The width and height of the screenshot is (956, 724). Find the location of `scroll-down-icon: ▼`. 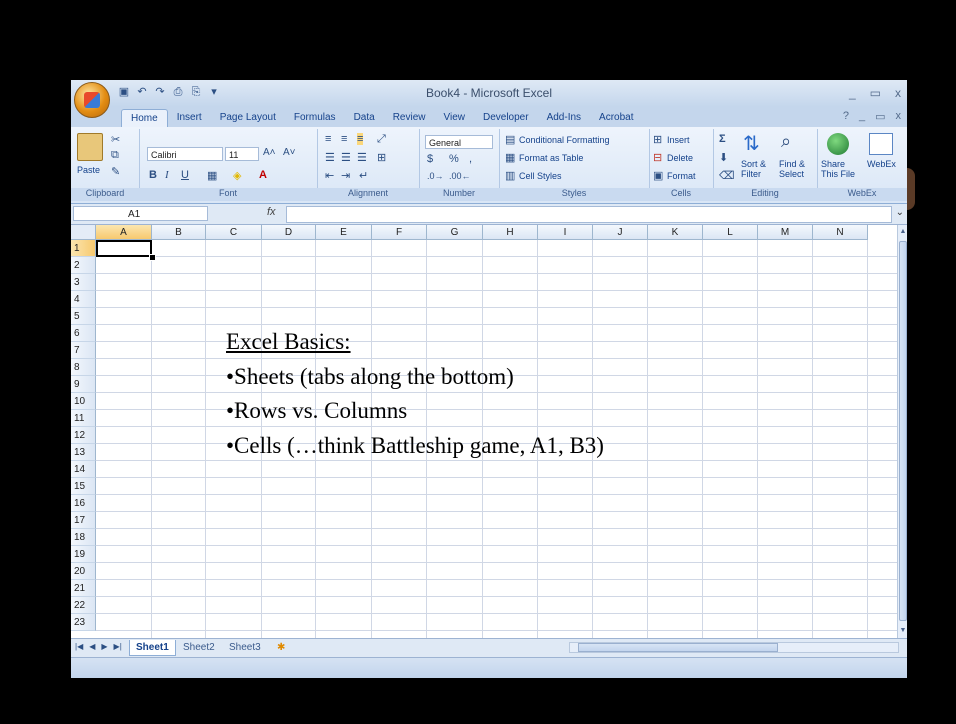

scroll-down-icon: ▼ is located at coordinates (902, 631).